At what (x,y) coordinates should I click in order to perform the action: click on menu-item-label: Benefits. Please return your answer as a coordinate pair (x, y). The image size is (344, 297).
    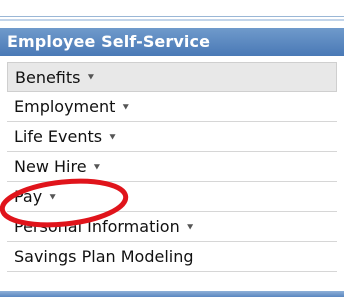
    Looking at the image, I should click on (48, 77).